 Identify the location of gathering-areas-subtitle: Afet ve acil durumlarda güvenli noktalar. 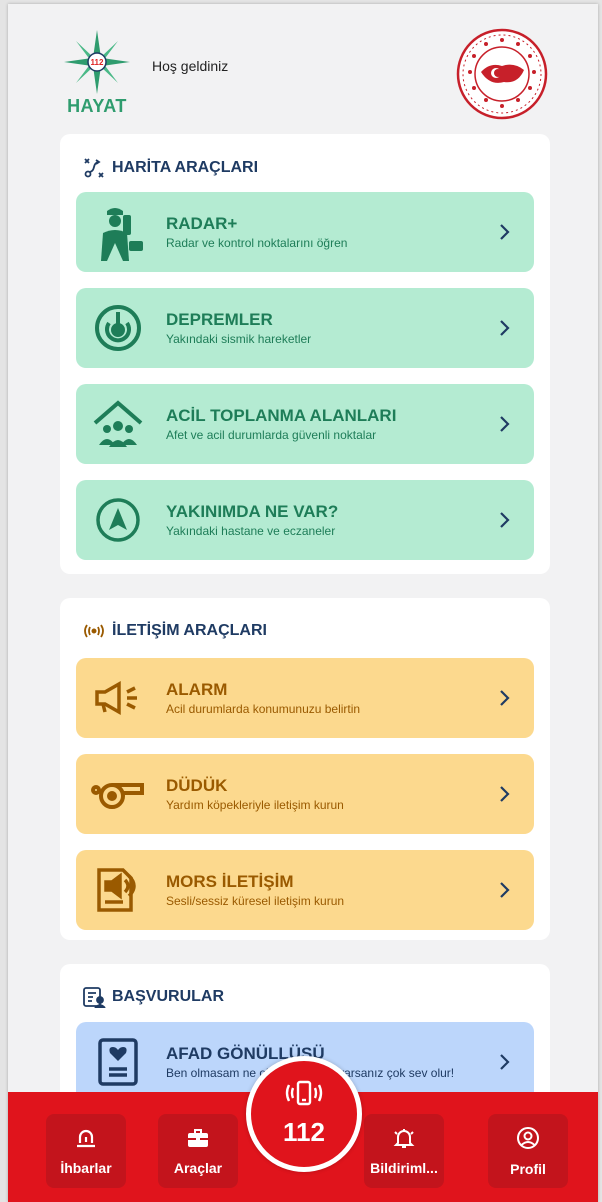
(271, 435).